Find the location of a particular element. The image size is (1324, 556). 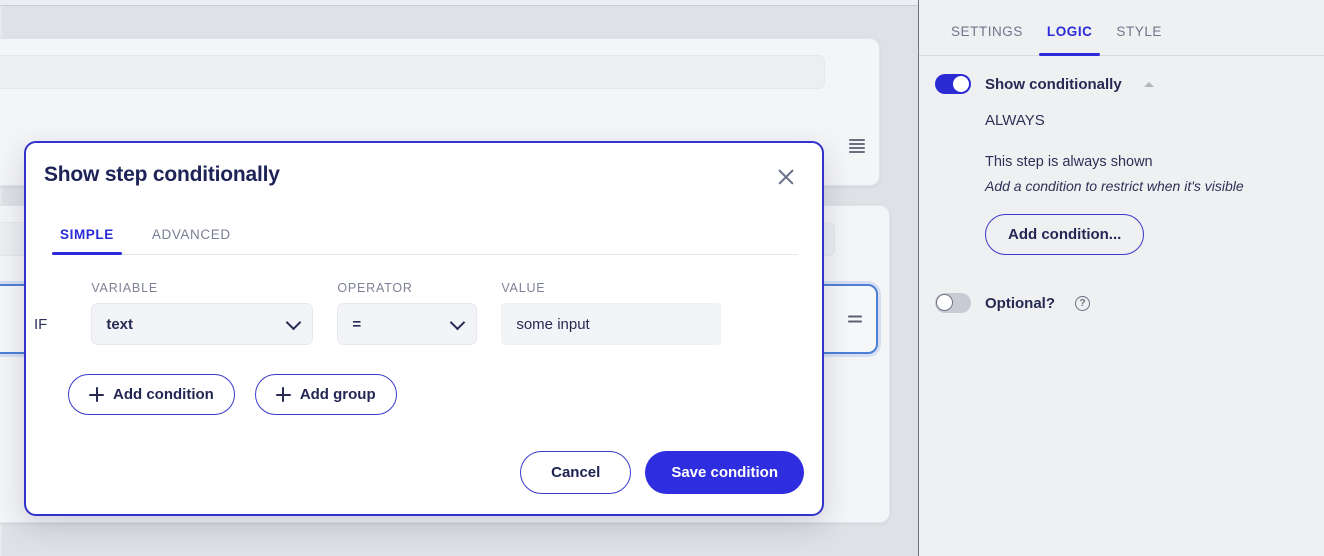

dialog-header: Show step conditionally is located at coordinates (424, 166).